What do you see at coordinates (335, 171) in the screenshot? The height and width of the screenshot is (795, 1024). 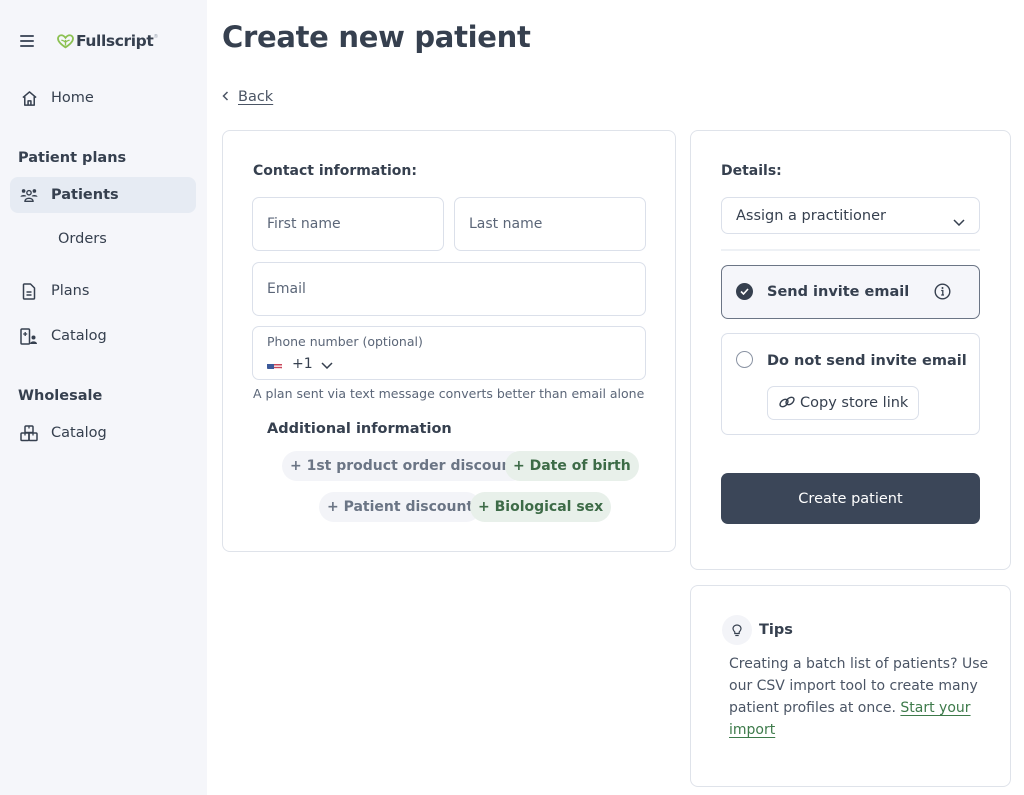 I see `contact-heading: Contact information:` at bounding box center [335, 171].